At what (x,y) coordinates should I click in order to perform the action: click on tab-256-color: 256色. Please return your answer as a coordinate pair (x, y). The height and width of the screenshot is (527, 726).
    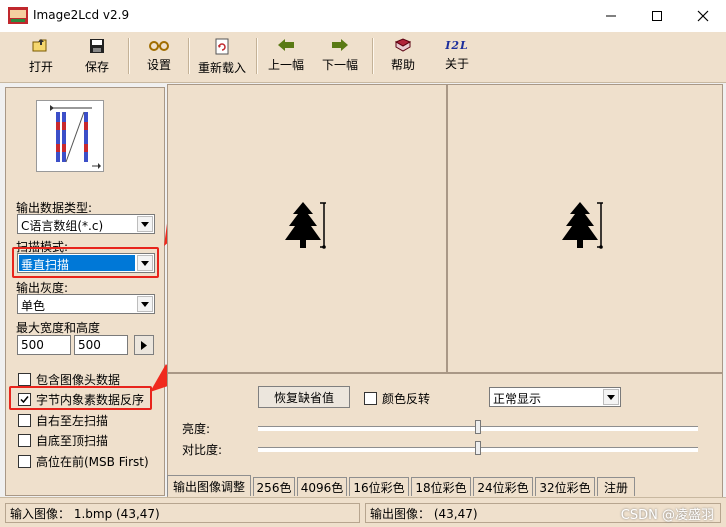
    Looking at the image, I should click on (274, 486).